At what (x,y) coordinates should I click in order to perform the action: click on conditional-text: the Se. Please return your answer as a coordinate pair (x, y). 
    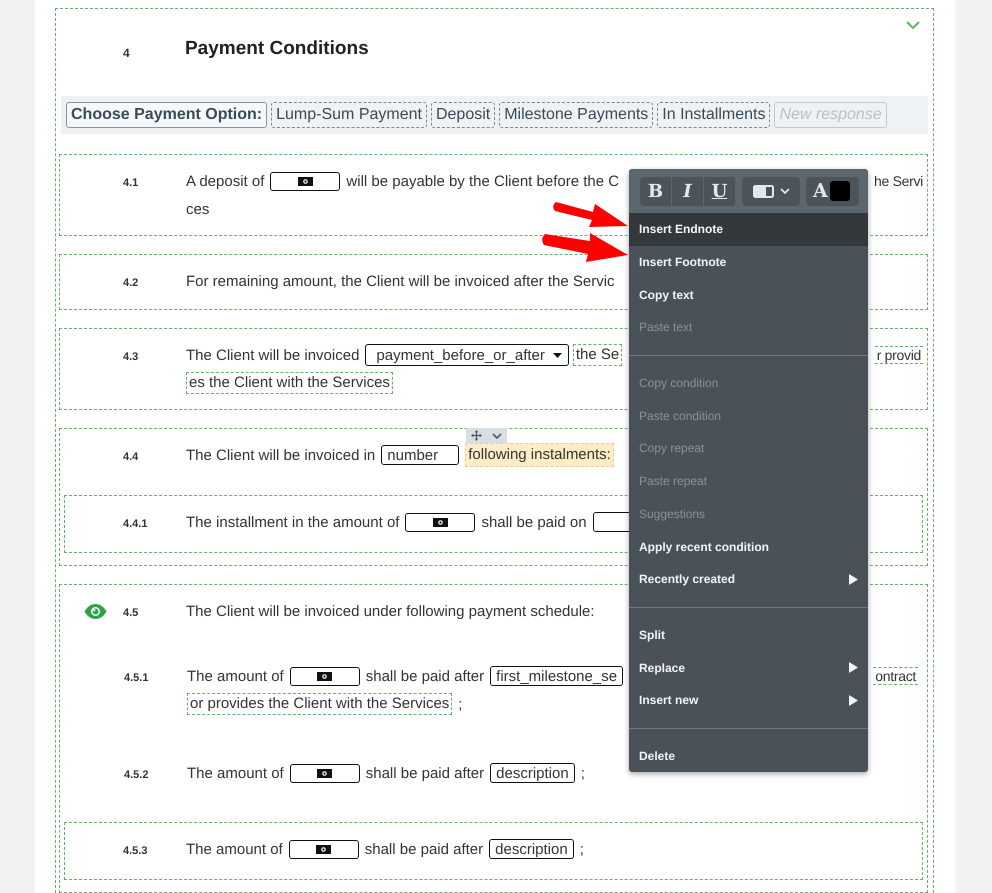
    Looking at the image, I should click on (597, 355).